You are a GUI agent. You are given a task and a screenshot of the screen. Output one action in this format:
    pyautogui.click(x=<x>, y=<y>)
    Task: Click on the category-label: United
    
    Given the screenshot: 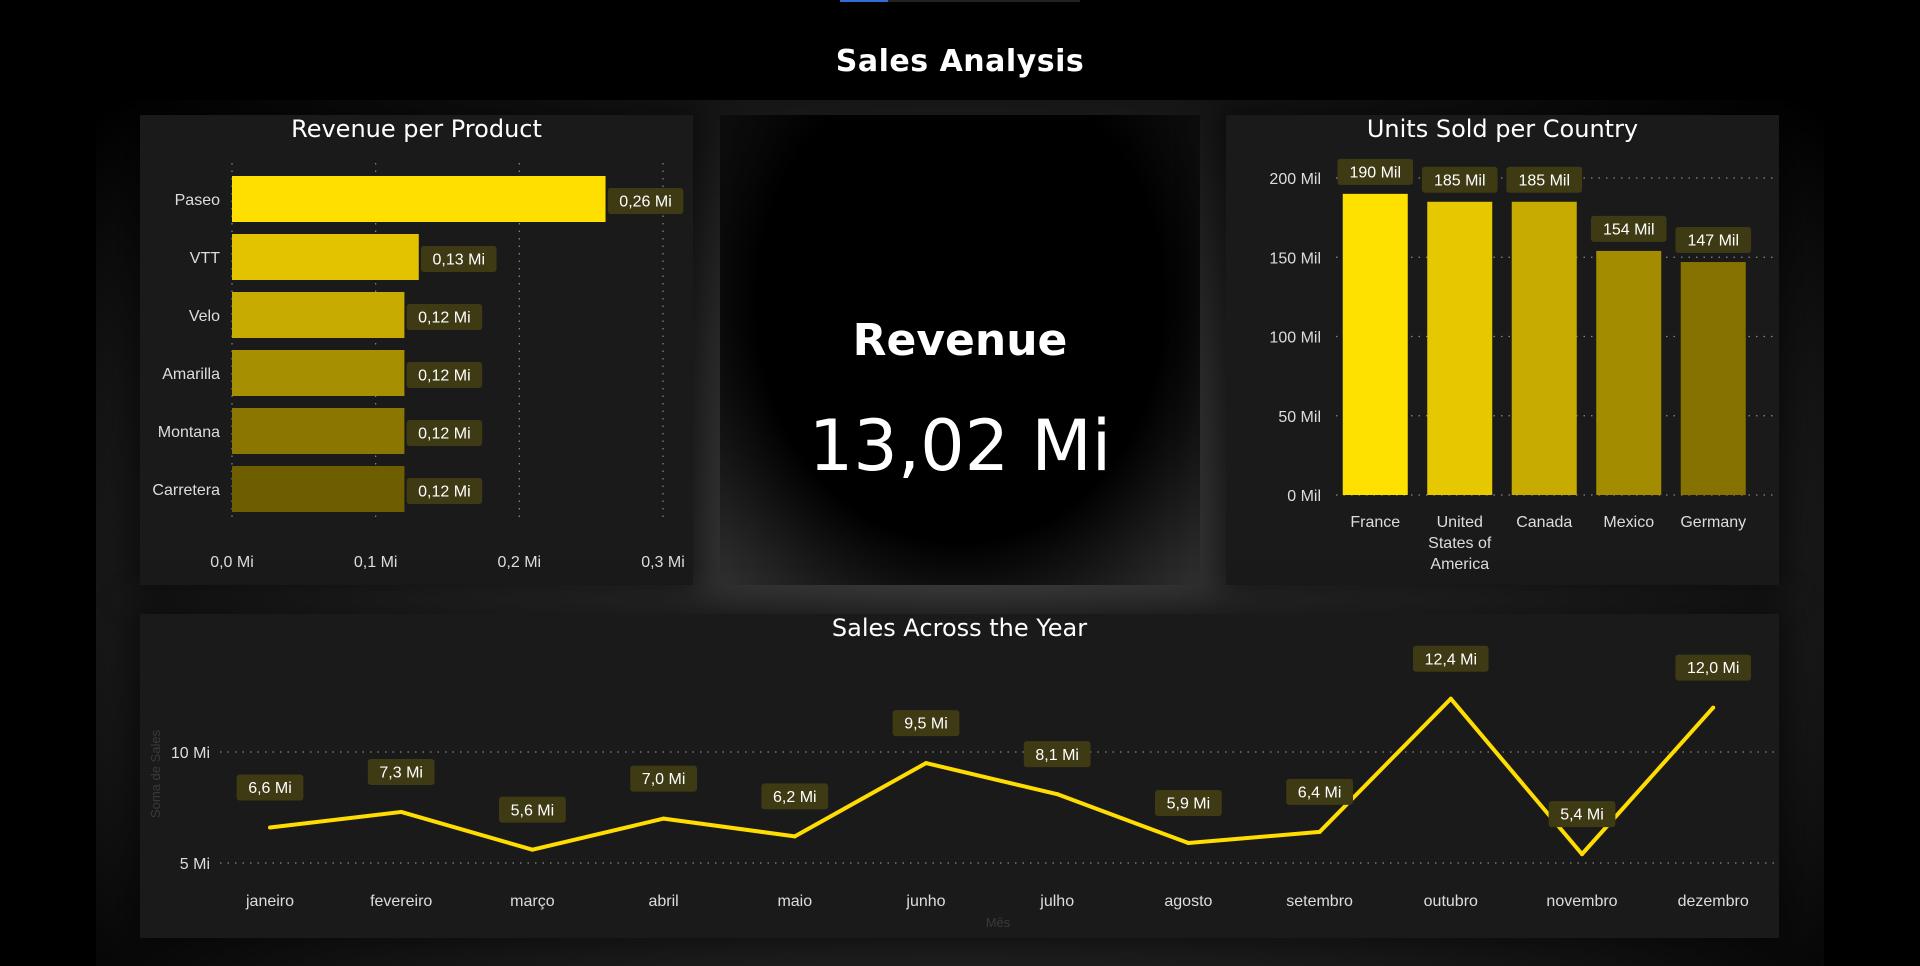 What is the action you would take?
    pyautogui.click(x=1460, y=522)
    